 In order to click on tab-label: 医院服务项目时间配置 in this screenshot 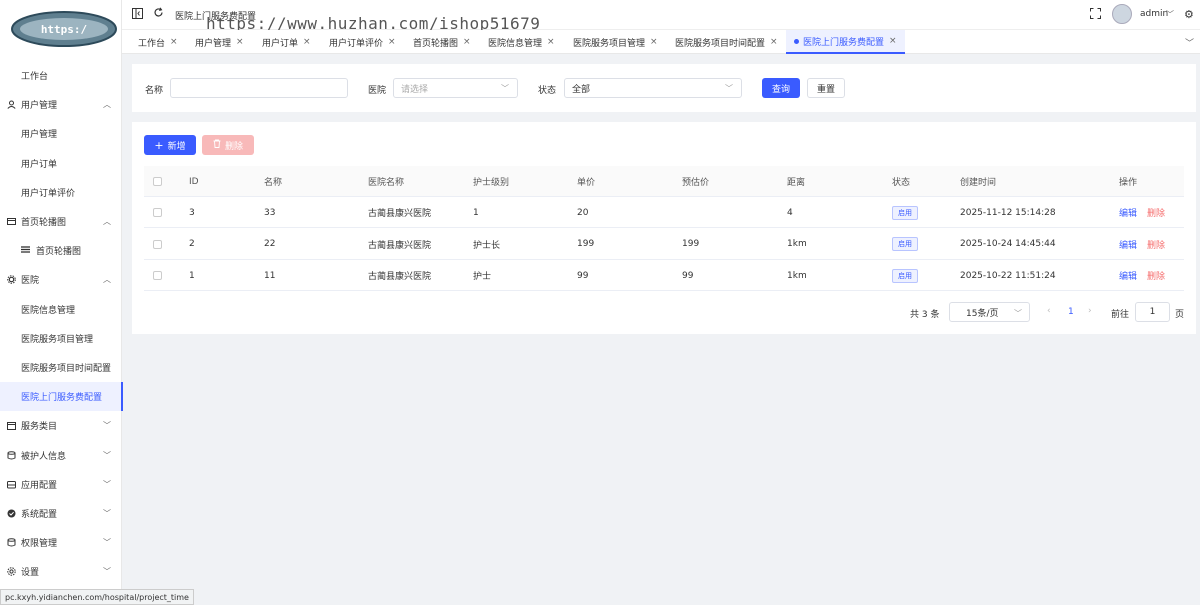, I will do `click(720, 43)`.